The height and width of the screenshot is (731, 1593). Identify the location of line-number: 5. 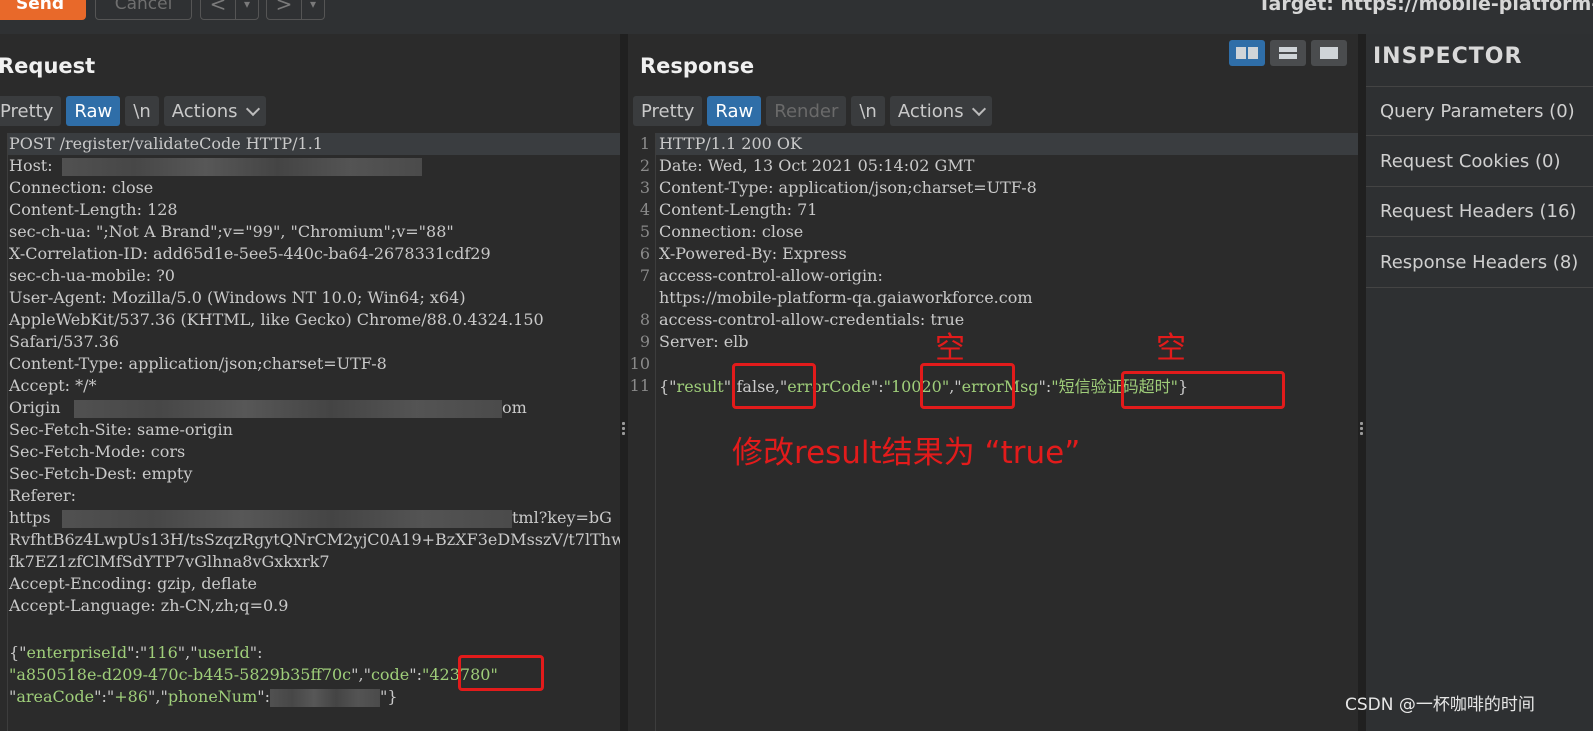
(644, 231).